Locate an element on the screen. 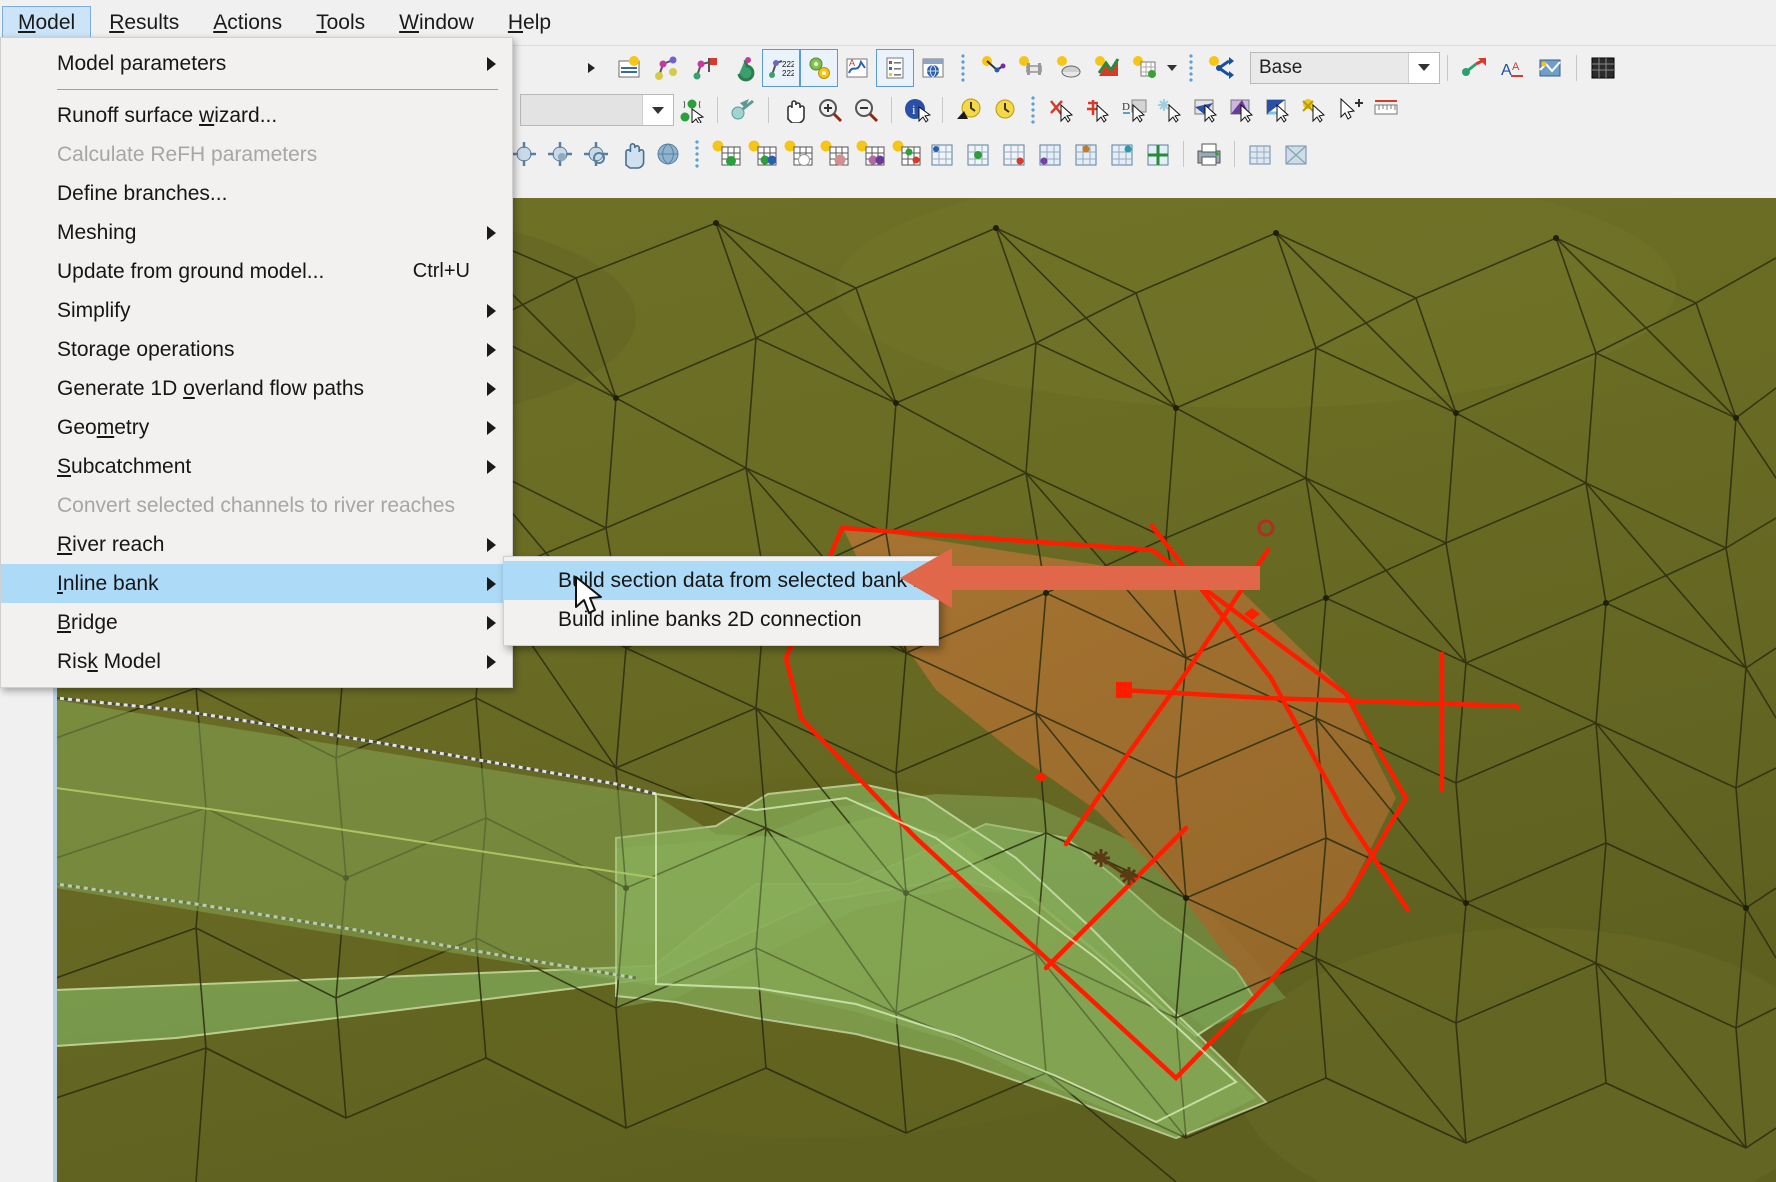 This screenshot has height=1182, width=1776. clock-icon is located at coordinates (1004, 110).